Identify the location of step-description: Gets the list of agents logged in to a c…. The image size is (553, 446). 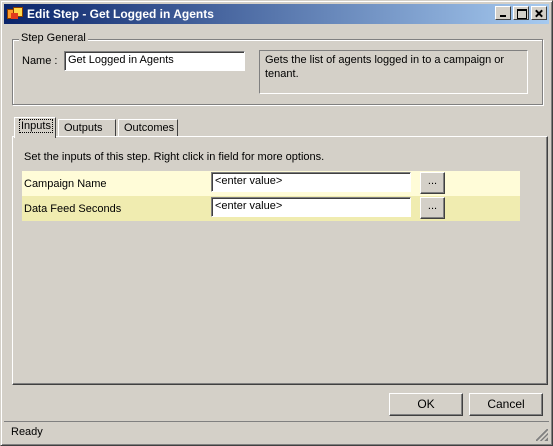
(393, 72).